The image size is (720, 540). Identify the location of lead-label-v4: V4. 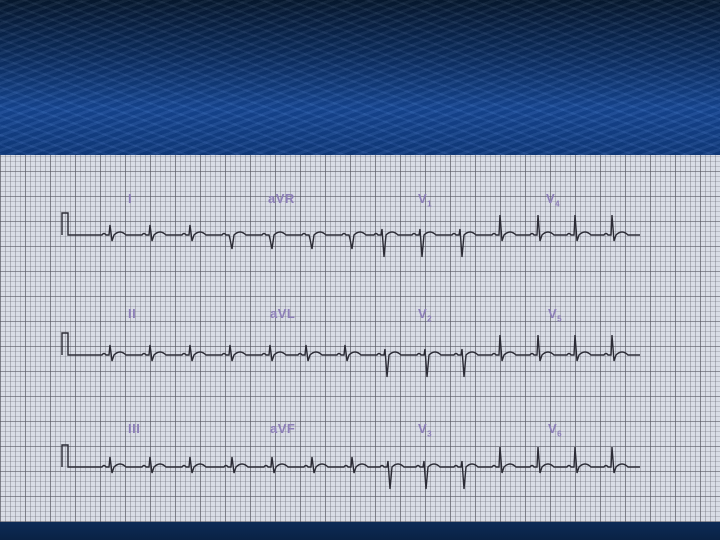
(553, 200).